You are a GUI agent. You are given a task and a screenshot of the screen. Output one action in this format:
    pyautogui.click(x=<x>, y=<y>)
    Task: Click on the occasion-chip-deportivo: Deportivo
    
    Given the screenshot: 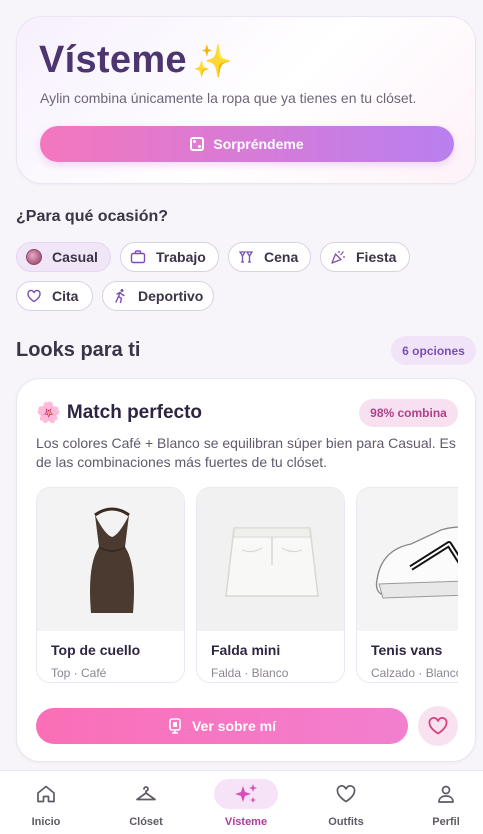 What is the action you would take?
    pyautogui.click(x=158, y=296)
    